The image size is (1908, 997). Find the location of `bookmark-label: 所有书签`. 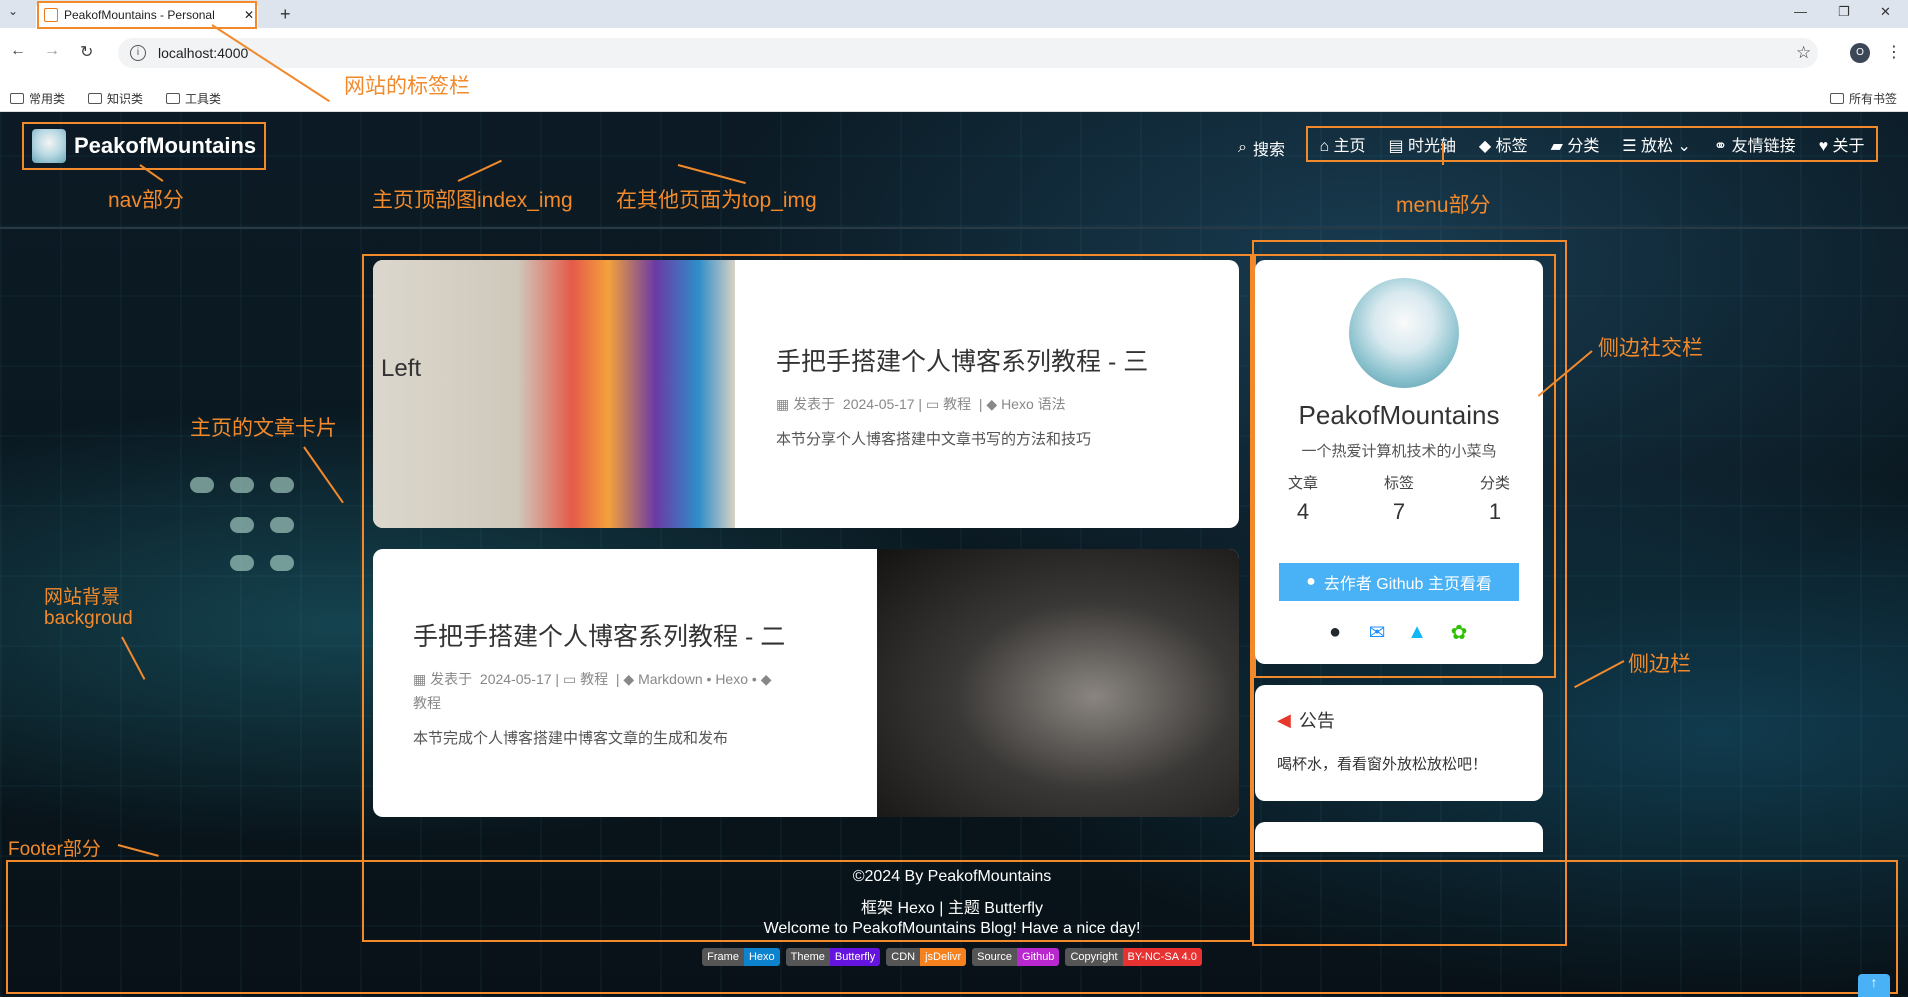

bookmark-label: 所有书签 is located at coordinates (1873, 99).